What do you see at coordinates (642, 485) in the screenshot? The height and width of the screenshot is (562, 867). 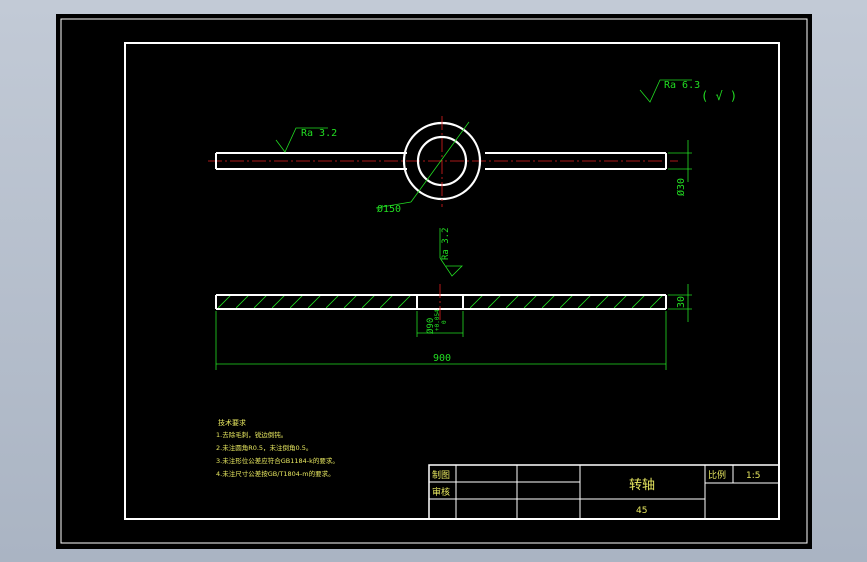 I see `tb-part-name: 转轴` at bounding box center [642, 485].